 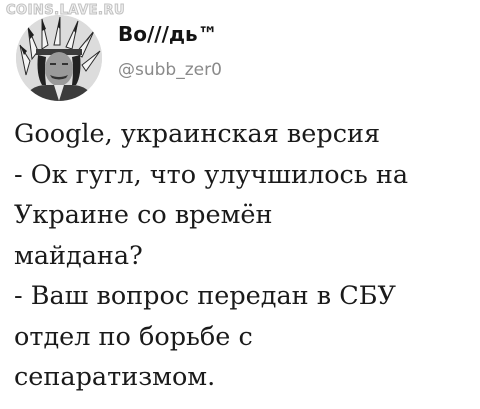 I want to click on avatar, so click(x=59, y=58).